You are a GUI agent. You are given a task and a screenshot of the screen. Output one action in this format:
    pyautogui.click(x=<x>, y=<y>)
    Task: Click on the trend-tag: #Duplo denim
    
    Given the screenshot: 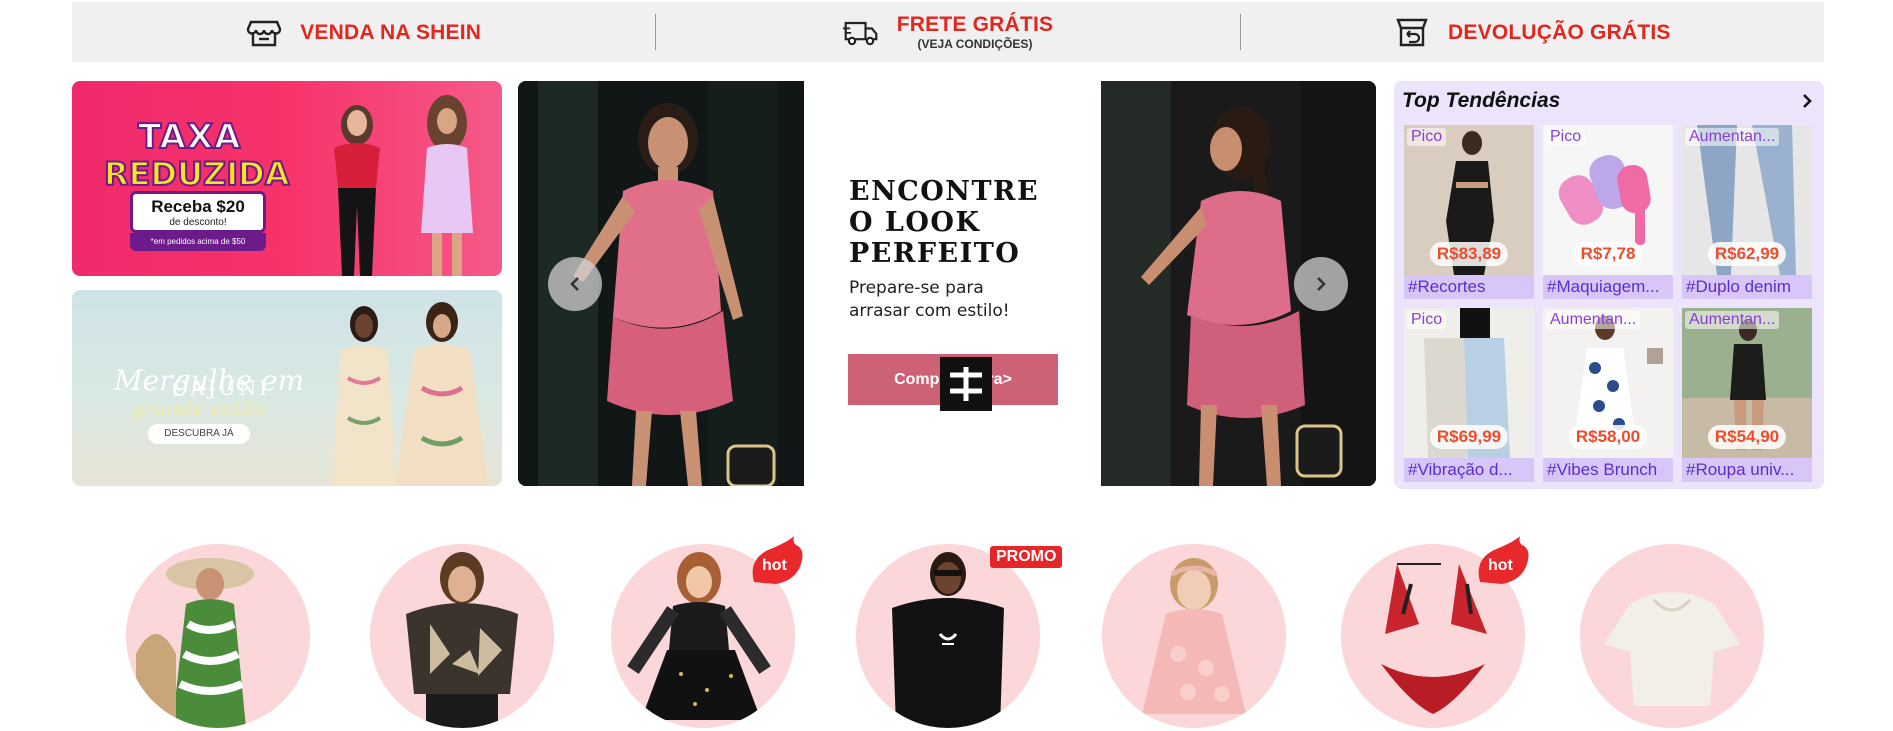 What is the action you would take?
    pyautogui.click(x=1747, y=287)
    